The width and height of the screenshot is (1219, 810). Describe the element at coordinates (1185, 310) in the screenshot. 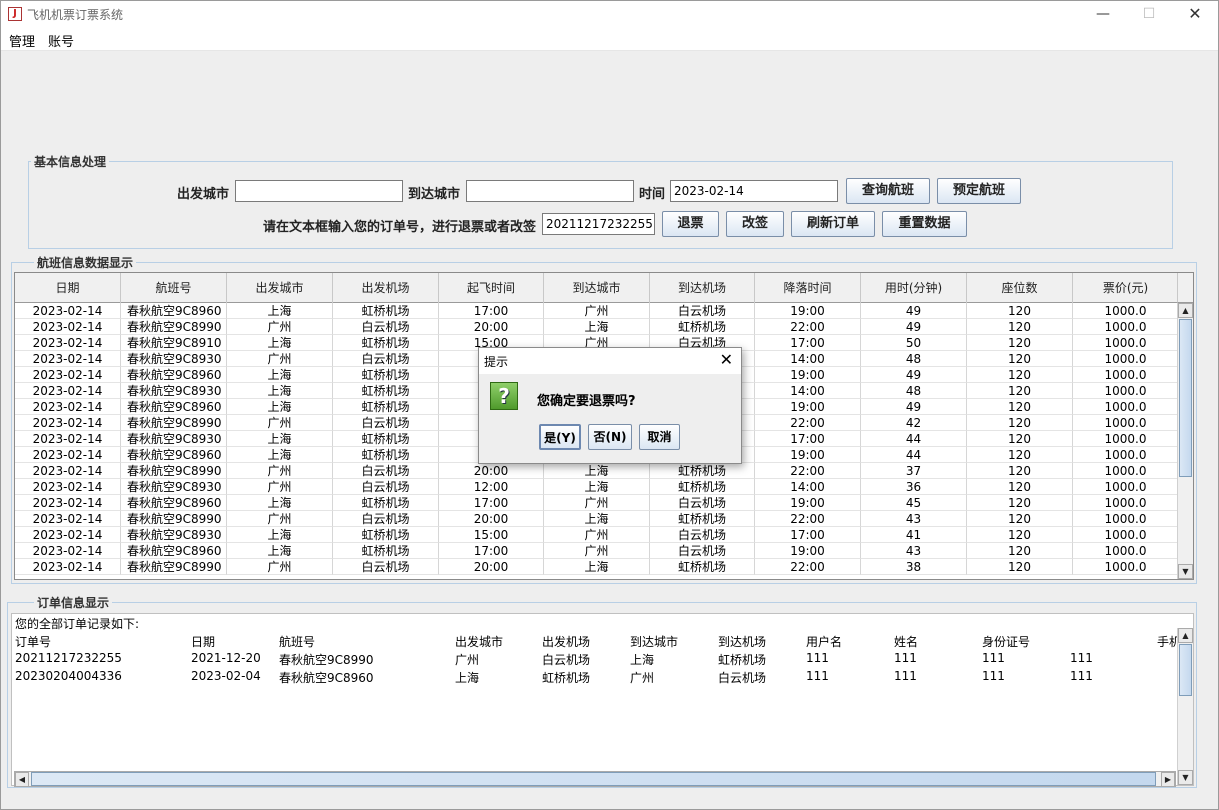

I see `scroll-up-icon: ▲` at that location.